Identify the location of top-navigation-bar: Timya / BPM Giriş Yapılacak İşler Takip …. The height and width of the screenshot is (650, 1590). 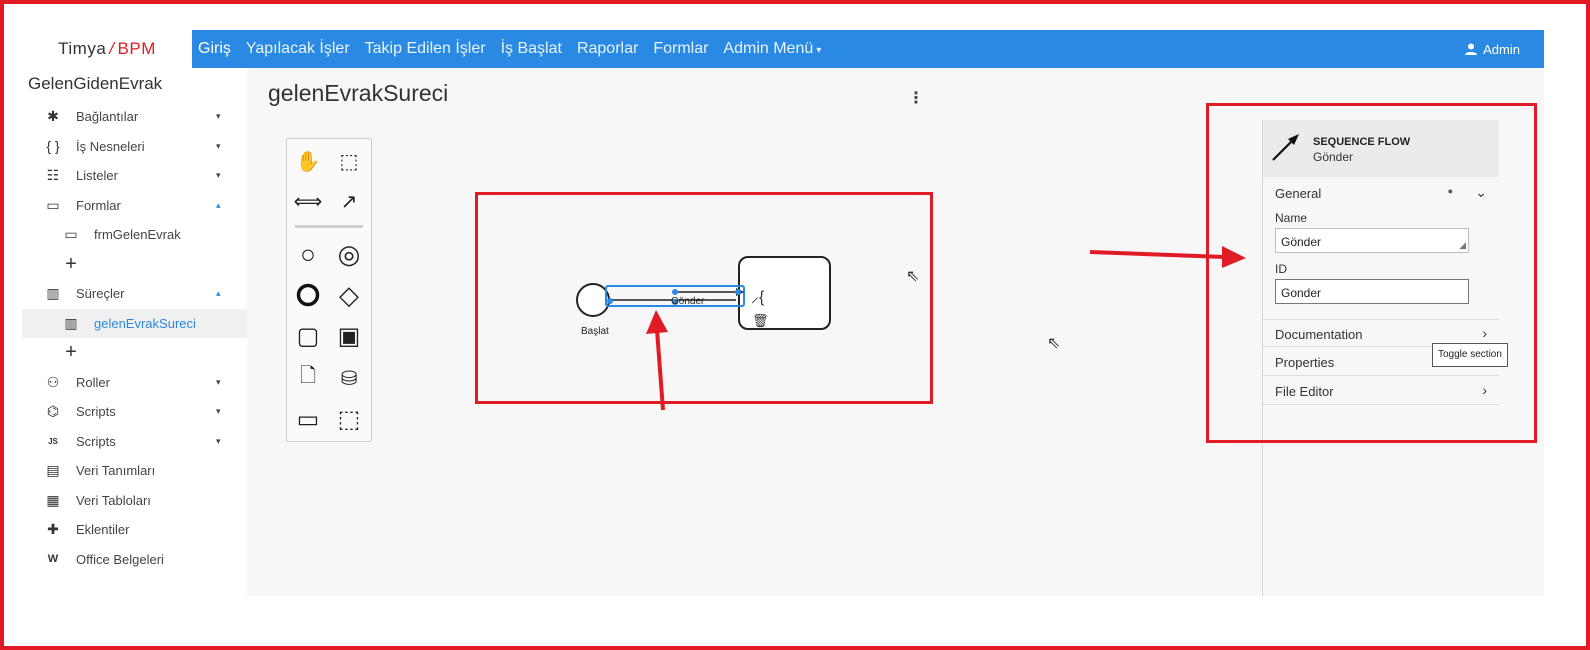
(783, 49).